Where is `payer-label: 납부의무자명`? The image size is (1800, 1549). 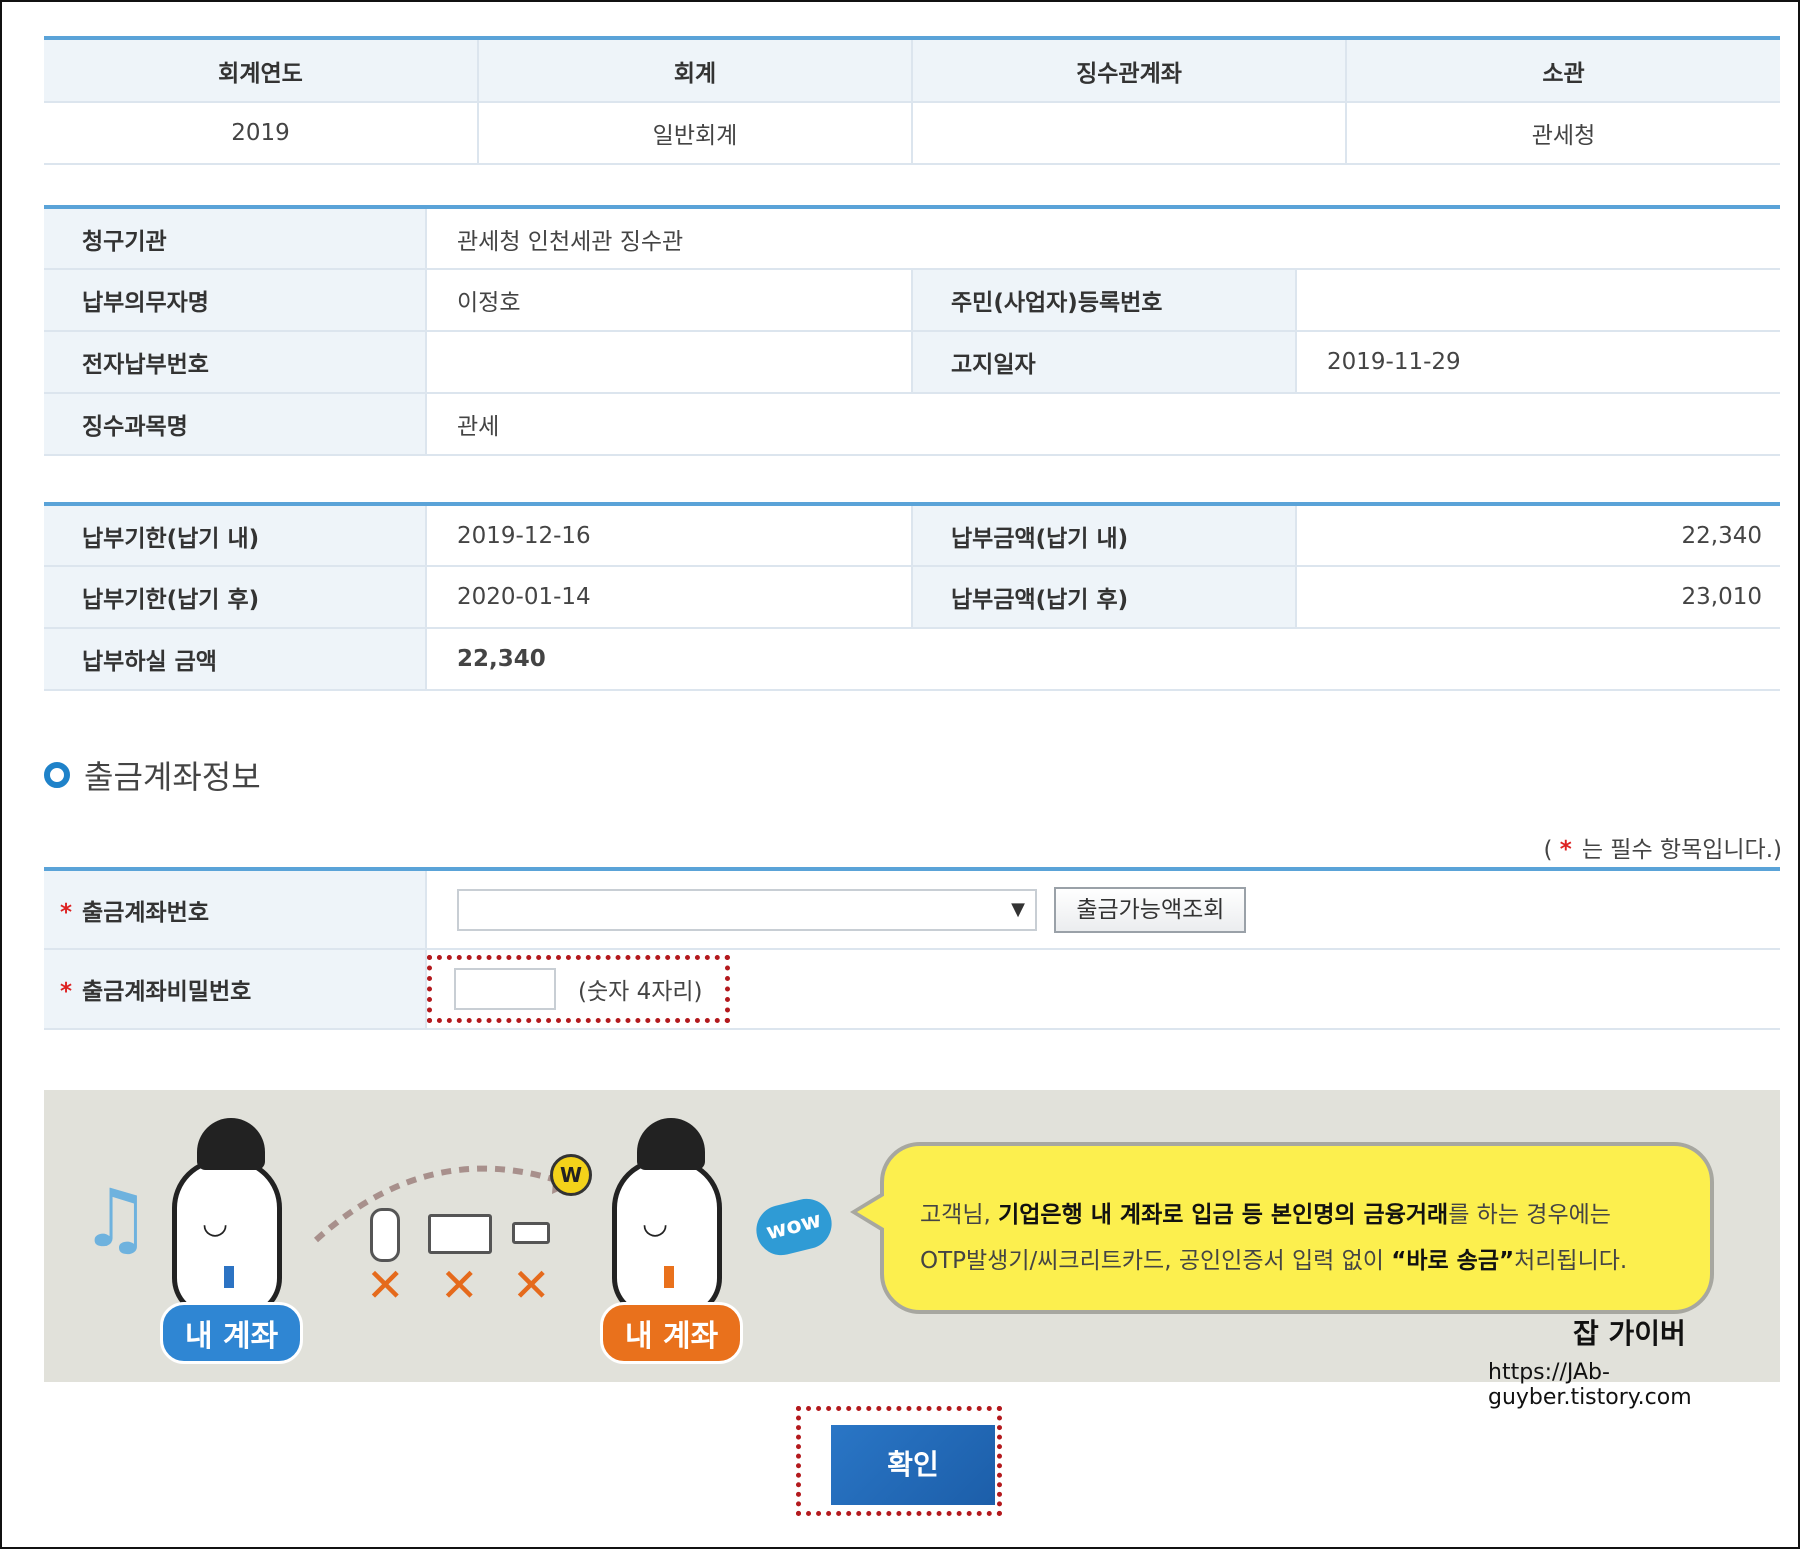
payer-label: 납부의무자명 is located at coordinates (235, 300).